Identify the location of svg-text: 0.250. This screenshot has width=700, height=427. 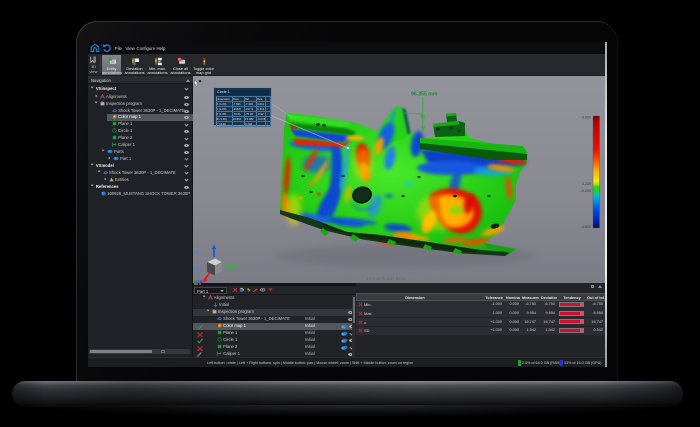
(586, 184).